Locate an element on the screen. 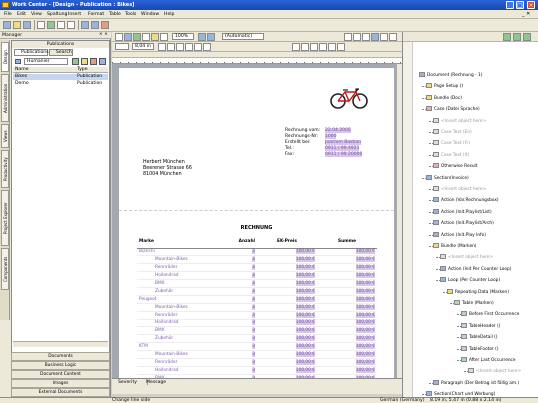 Image resolution: width=538 pixels, height=403 pixels. nav-document-content: Document Content is located at coordinates (60, 374).